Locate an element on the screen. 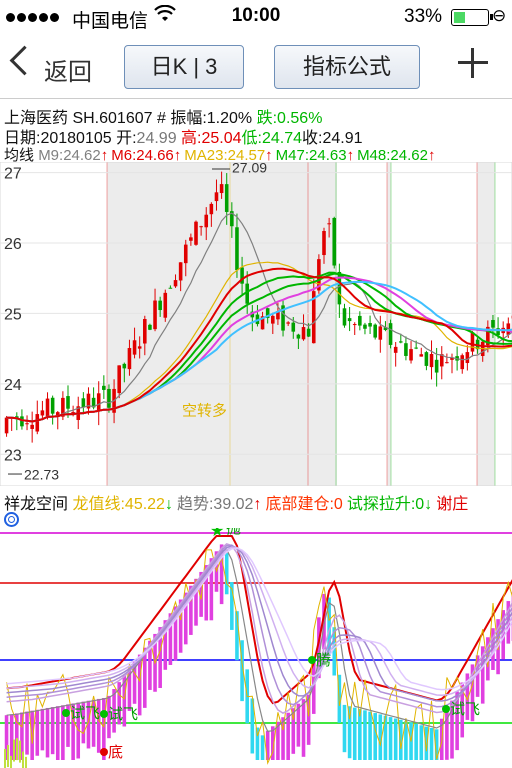  back-button: 返回 is located at coordinates (55, 66).